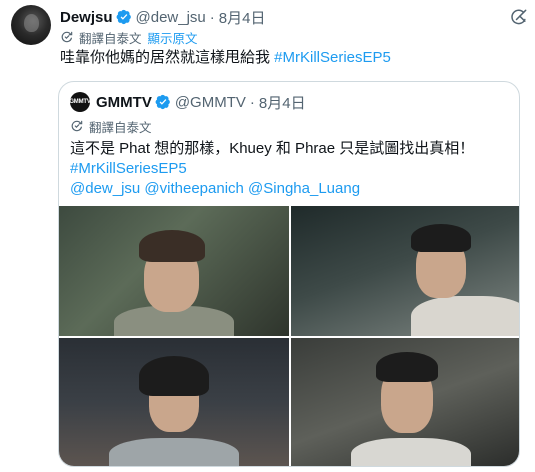 The image size is (535, 472). I want to click on quoted-mentions: @dew_jsu @vitheepanich @Singha_Luang, so click(272, 189).